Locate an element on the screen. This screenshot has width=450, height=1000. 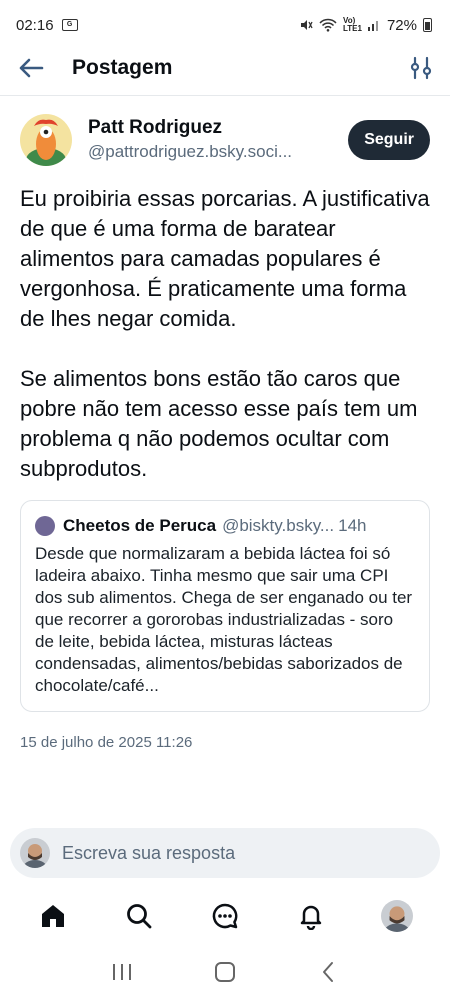
recent-apps-icon is located at coordinates (121, 972).